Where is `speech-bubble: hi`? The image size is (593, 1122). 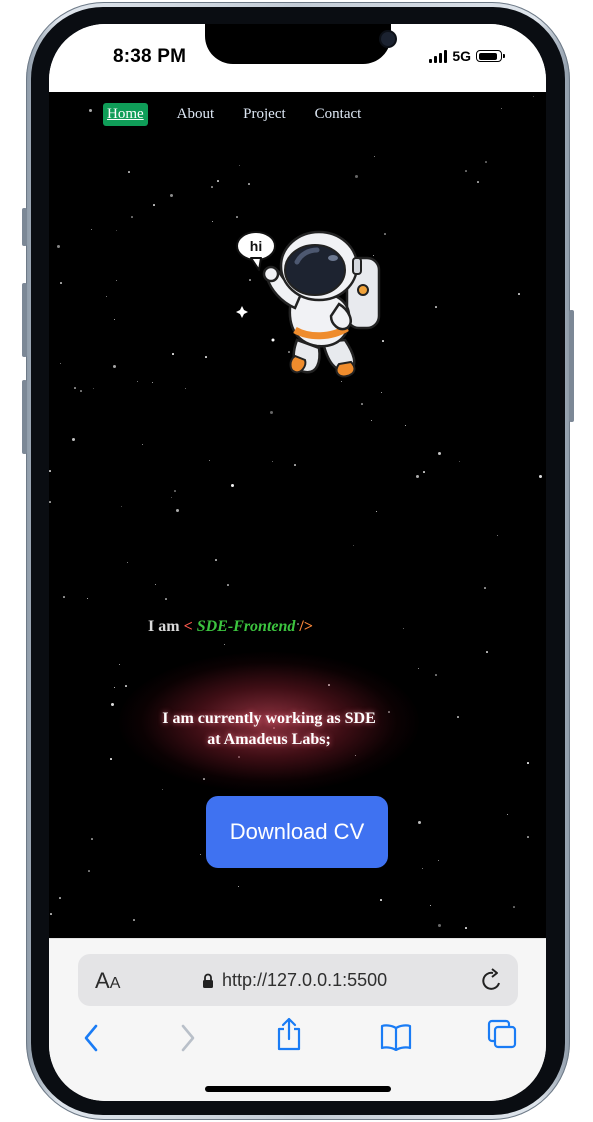
speech-bubble: hi is located at coordinates (256, 251).